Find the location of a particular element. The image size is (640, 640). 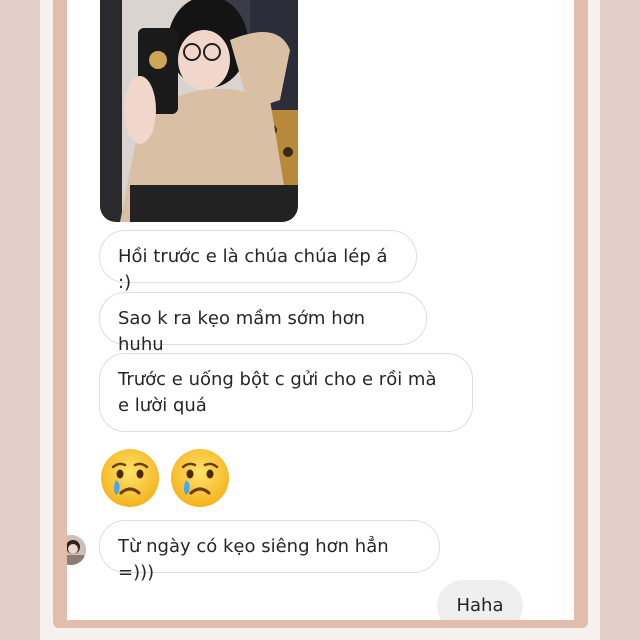

emoji-message is located at coordinates (169, 480).